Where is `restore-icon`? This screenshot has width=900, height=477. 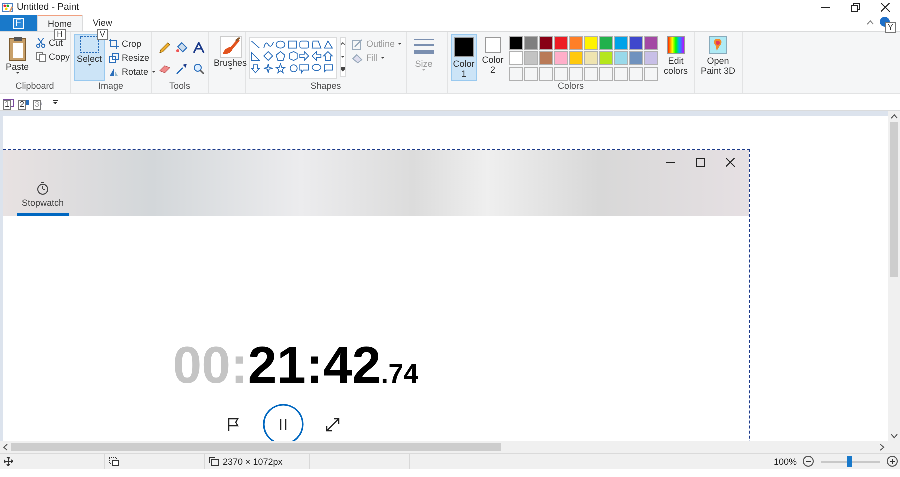 restore-icon is located at coordinates (855, 7).